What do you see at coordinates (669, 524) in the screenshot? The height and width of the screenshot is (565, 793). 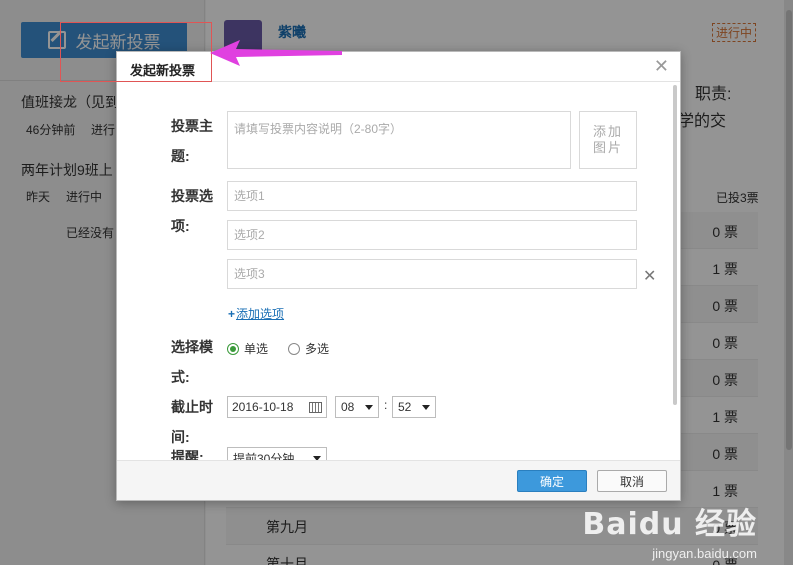 I see `watermark-logo: Baidu 经验` at bounding box center [669, 524].